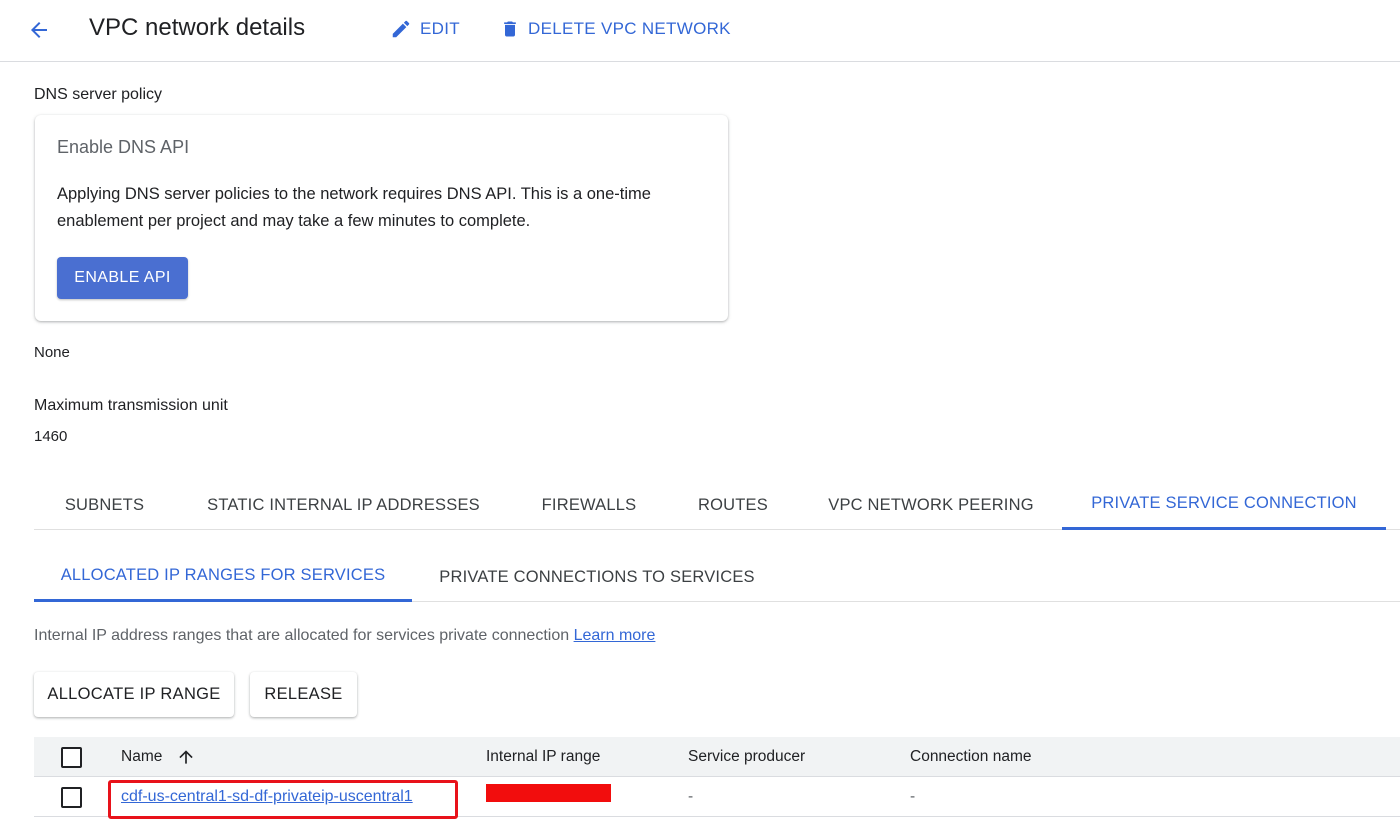  What do you see at coordinates (971, 756) in the screenshot?
I see `column-header-connection-name: Connection name` at bounding box center [971, 756].